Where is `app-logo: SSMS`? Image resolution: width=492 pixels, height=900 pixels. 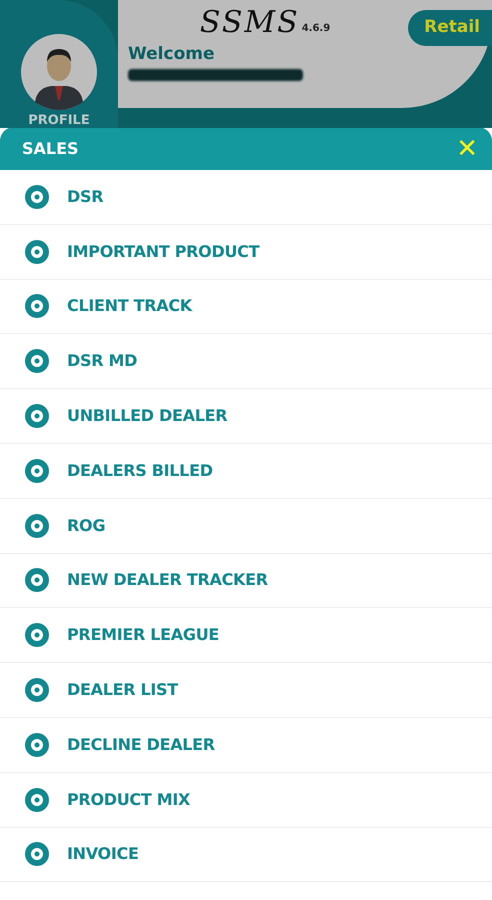
app-logo: SSMS is located at coordinates (250, 23).